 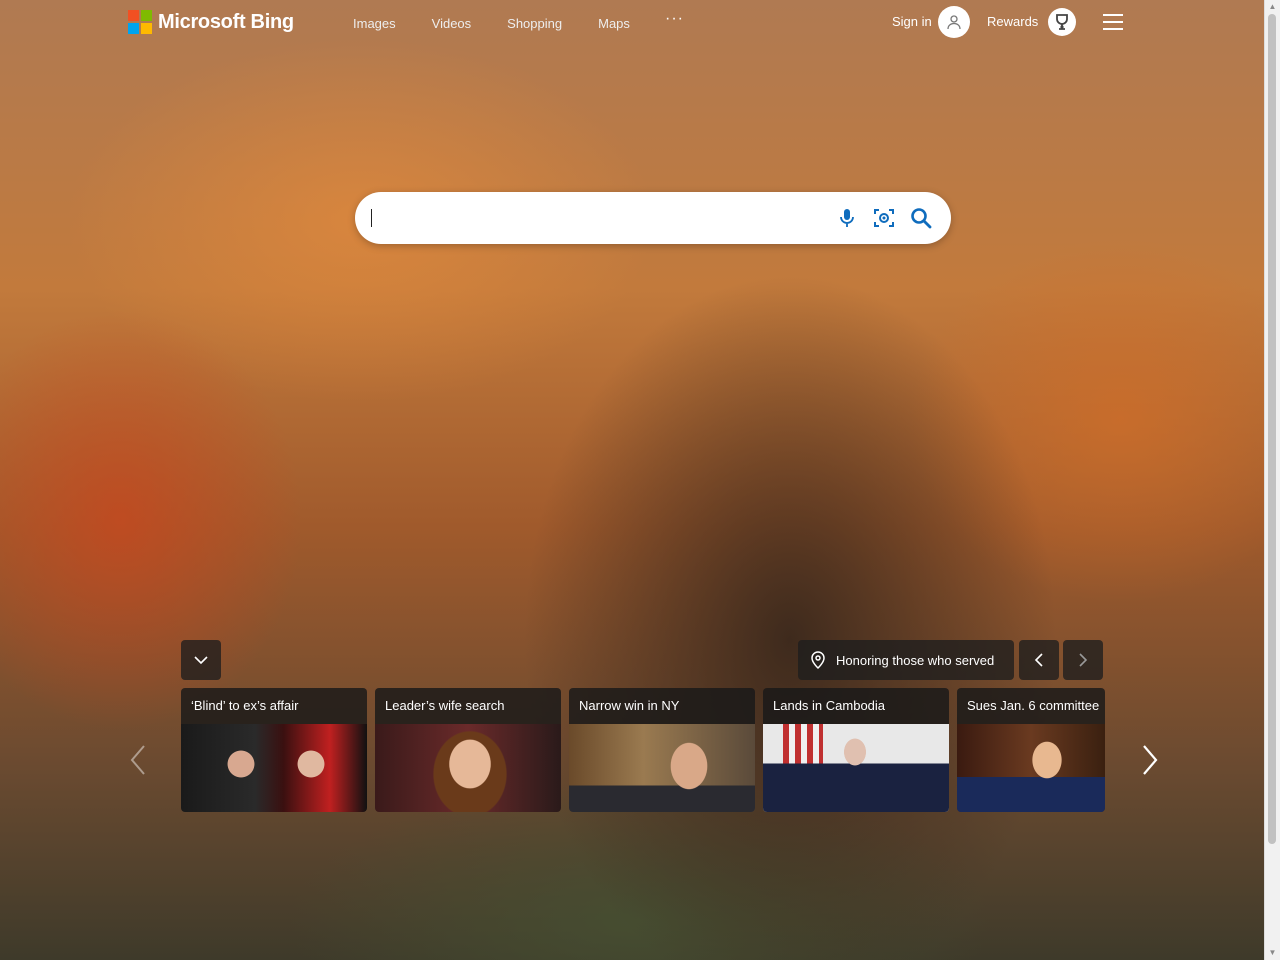 I want to click on microphone-icon, so click(x=847, y=218).